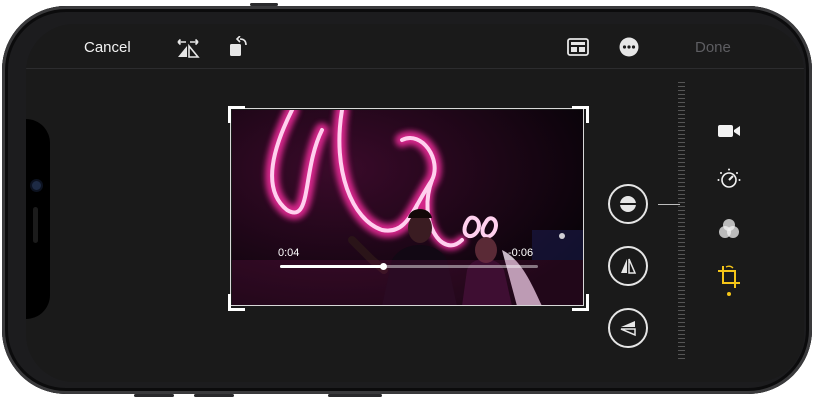 This screenshot has width=816, height=400. I want to click on rotate-icon, so click(239, 49).